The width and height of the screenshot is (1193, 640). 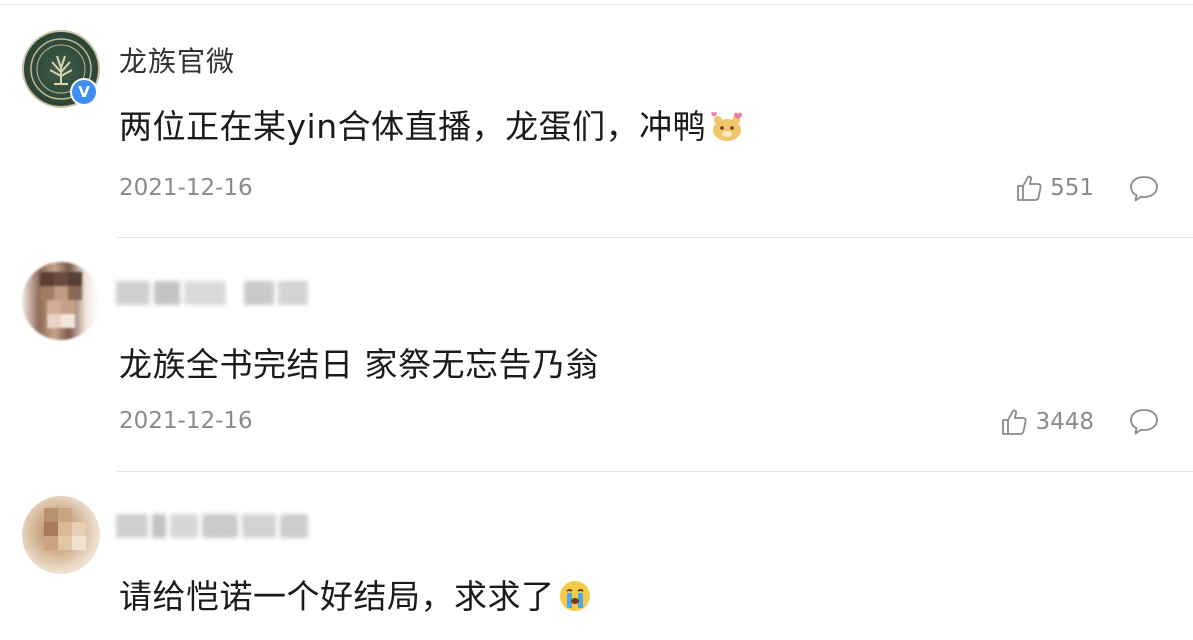 I want to click on like-count: 3448, so click(x=1064, y=422).